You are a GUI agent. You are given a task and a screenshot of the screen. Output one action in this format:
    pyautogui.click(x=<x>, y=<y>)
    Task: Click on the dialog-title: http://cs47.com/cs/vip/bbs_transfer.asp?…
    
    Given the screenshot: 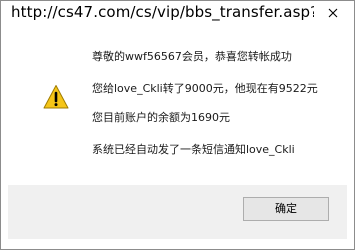 What is the action you would take?
    pyautogui.click(x=175, y=12)
    